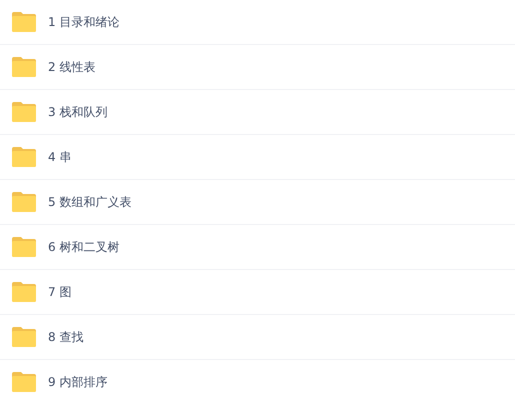 The width and height of the screenshot is (515, 404). Describe the element at coordinates (257, 292) in the screenshot. I see `folder-row: 7 图` at that location.